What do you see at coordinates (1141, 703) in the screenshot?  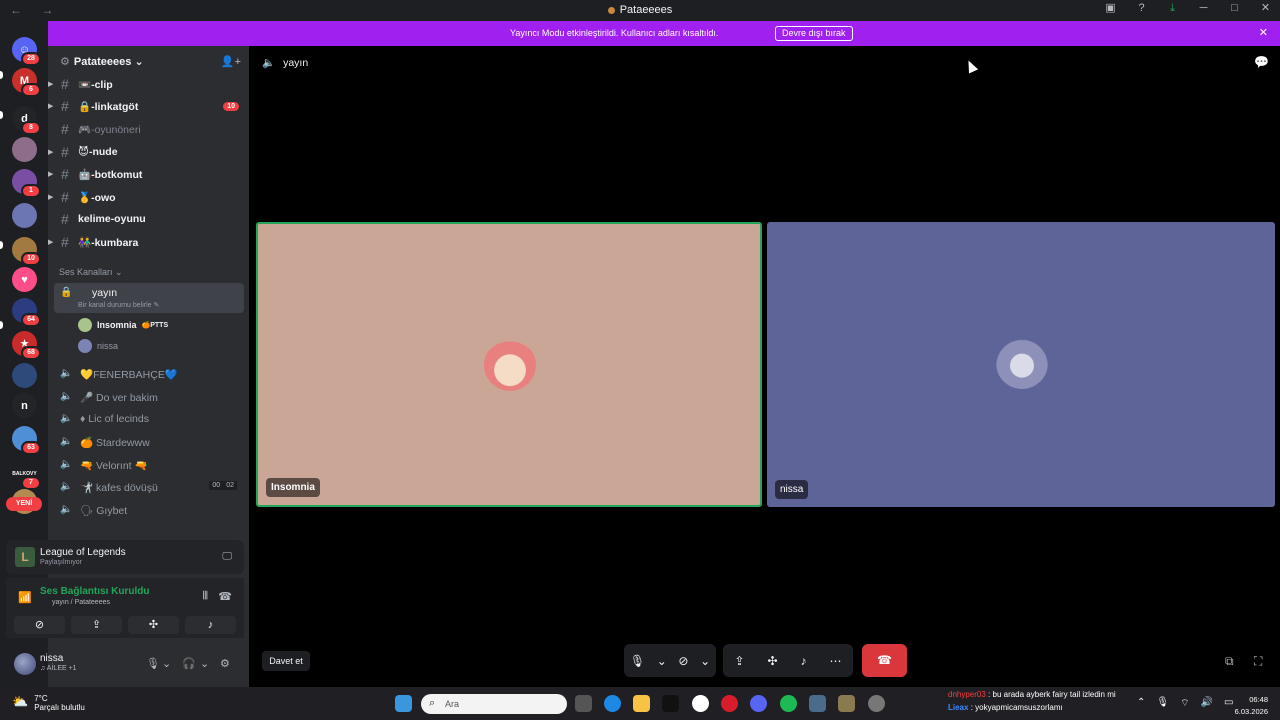 I see `chevron-up-icon: ⌃` at bounding box center [1141, 703].